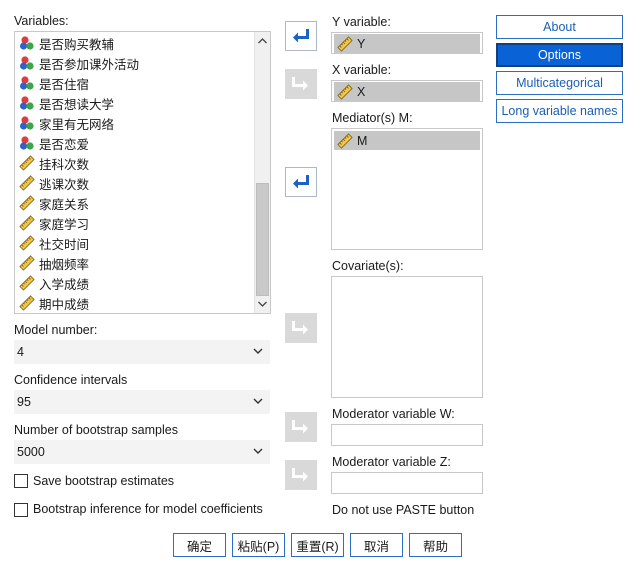 The height and width of the screenshot is (568, 635). I want to click on move-y-button, so click(301, 36).